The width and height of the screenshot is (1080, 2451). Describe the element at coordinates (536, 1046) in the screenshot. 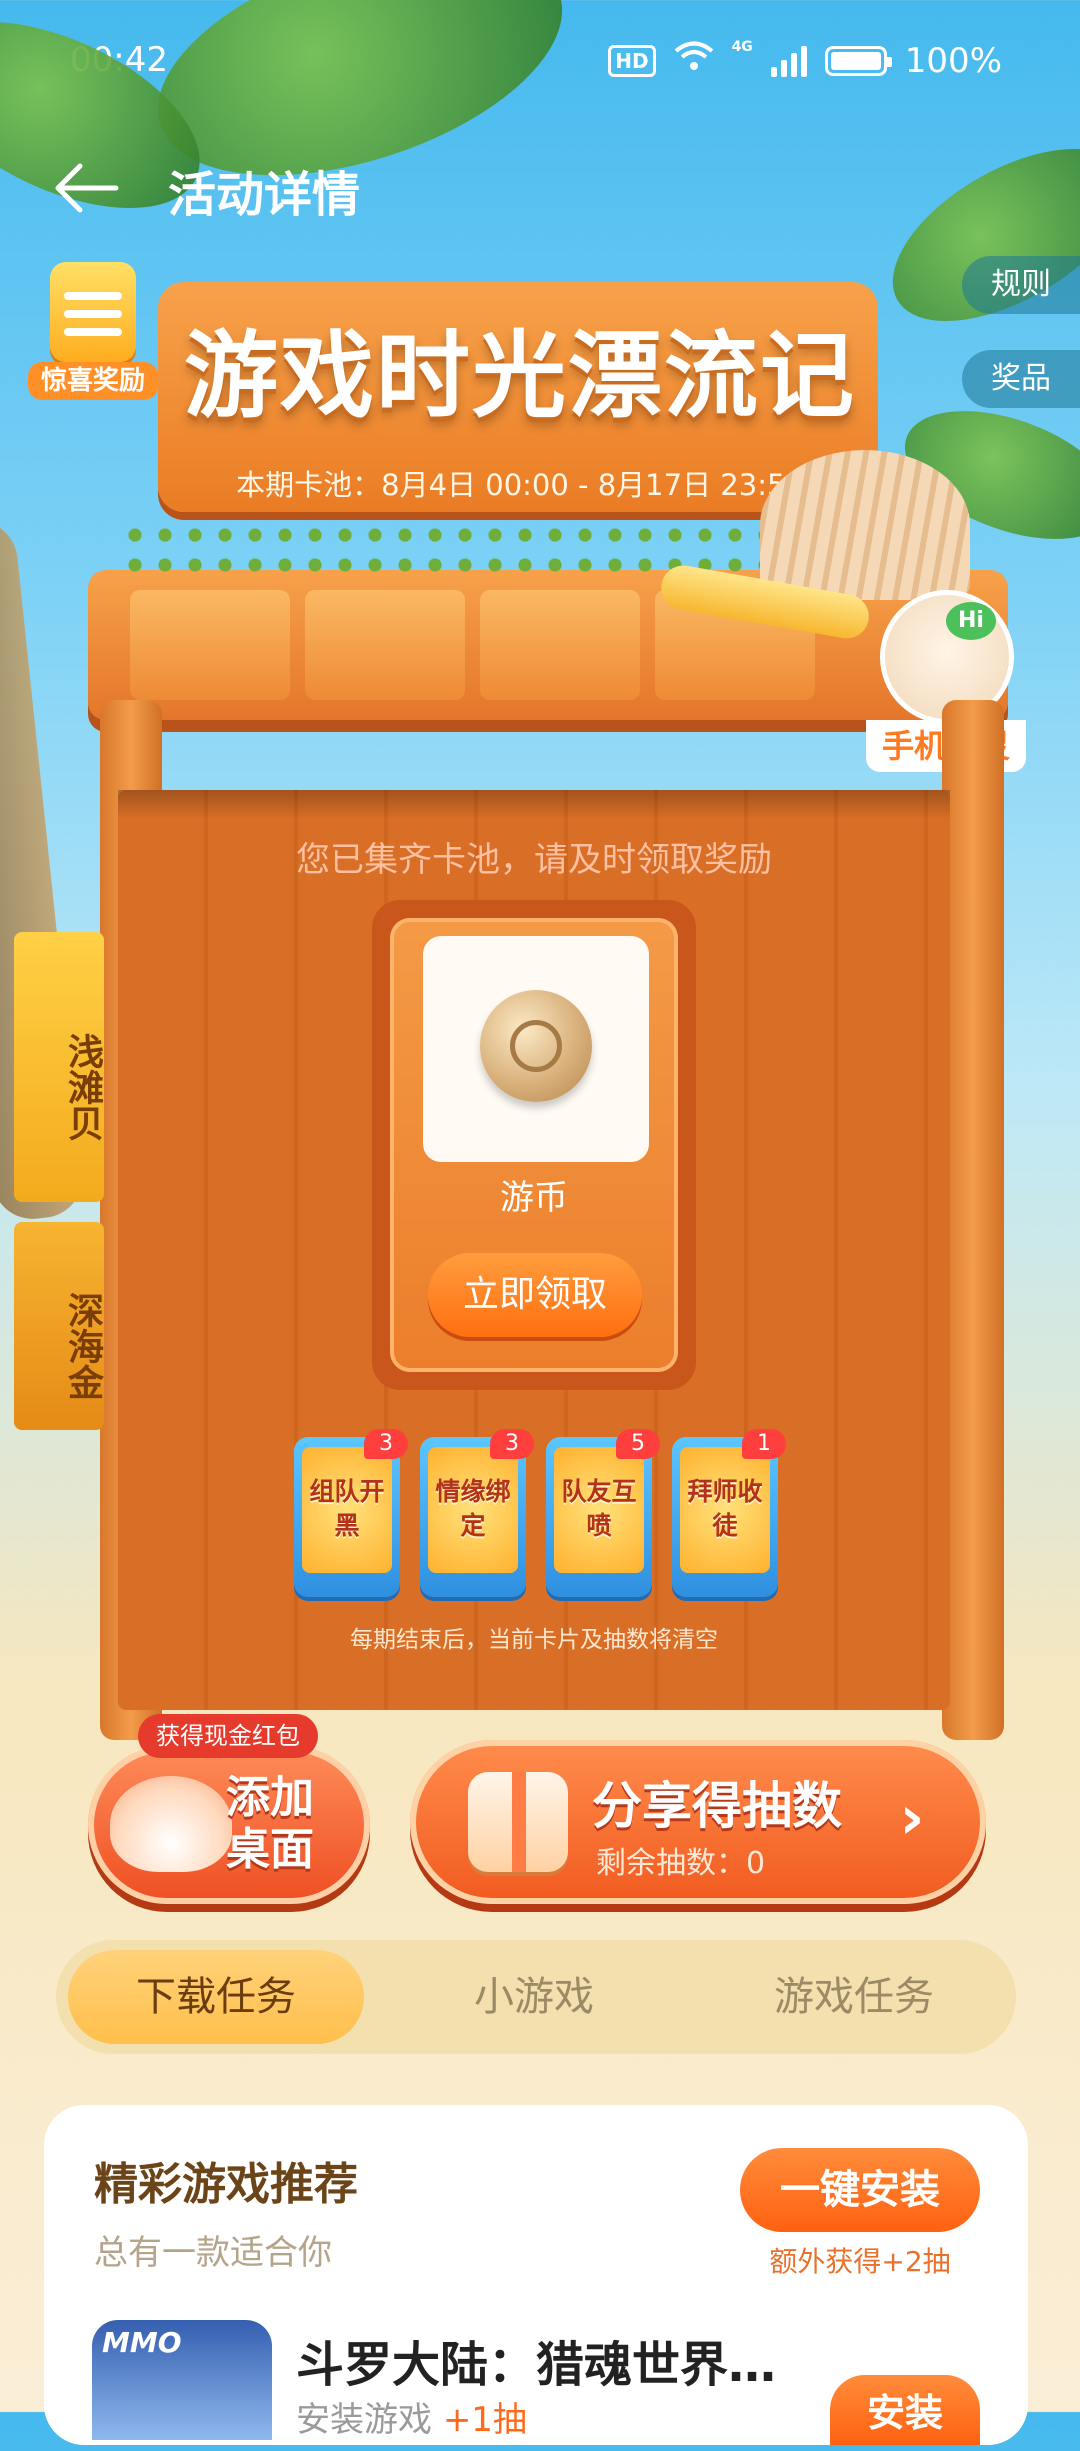

I see `game-coin-icon` at that location.